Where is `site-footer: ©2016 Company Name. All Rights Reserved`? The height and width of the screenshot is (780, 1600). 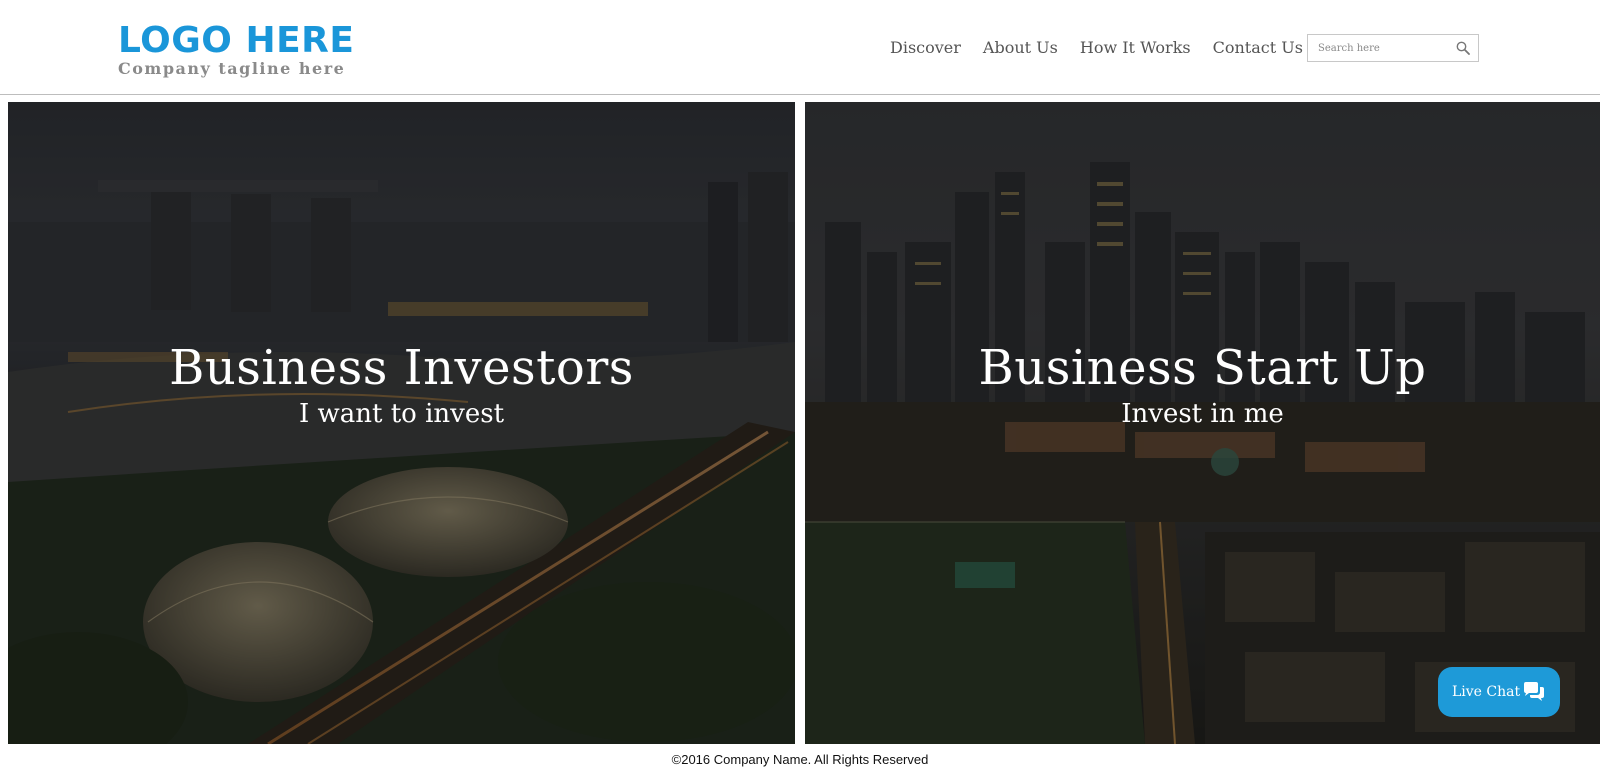 site-footer: ©2016 Company Name. All Rights Reserved is located at coordinates (800, 759).